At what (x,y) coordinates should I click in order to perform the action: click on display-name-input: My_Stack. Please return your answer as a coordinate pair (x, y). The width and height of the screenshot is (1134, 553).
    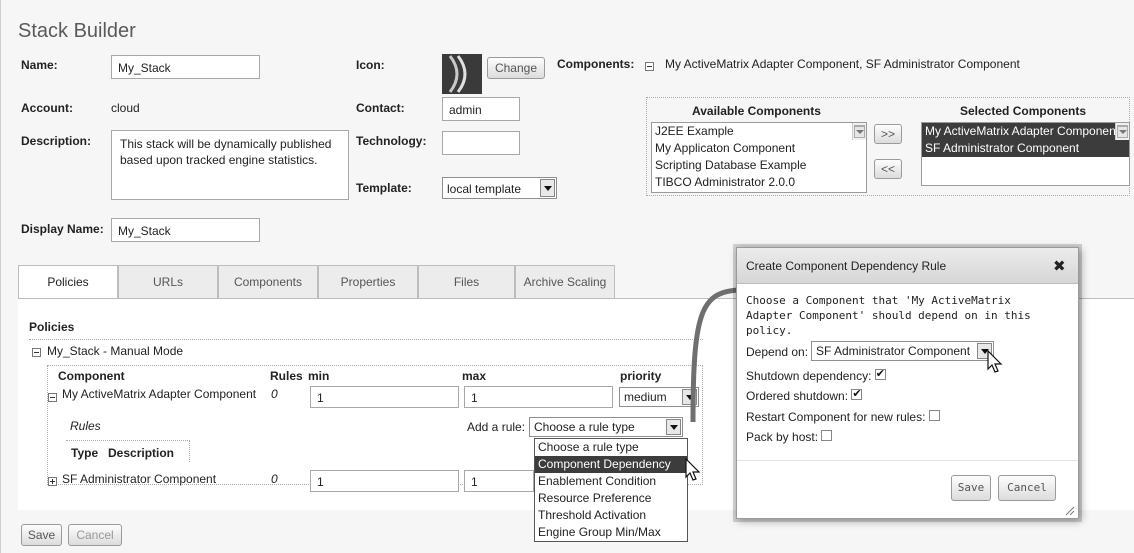
    Looking at the image, I should click on (185, 230).